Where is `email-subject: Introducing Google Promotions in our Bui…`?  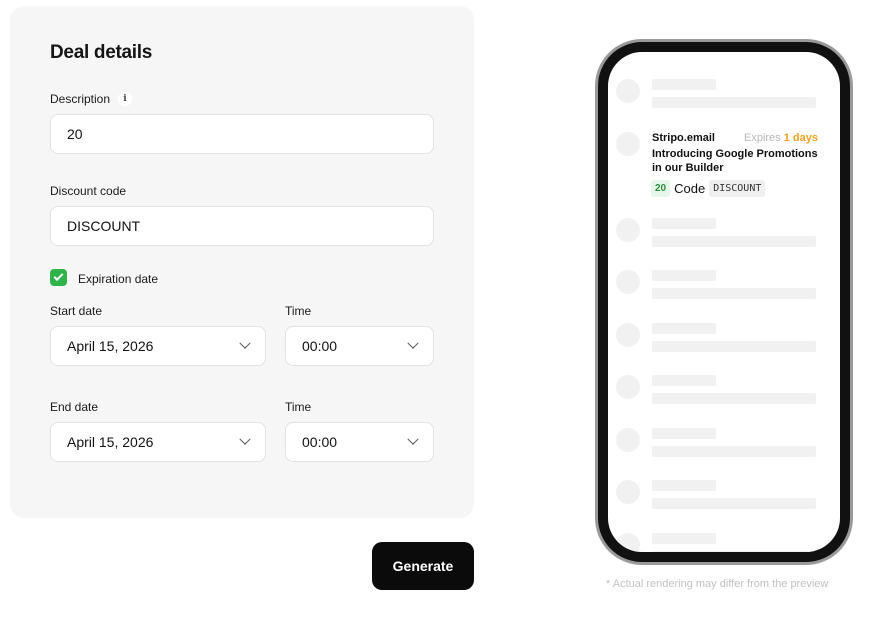
email-subject: Introducing Google Promotions in our Bui… is located at coordinates (735, 161).